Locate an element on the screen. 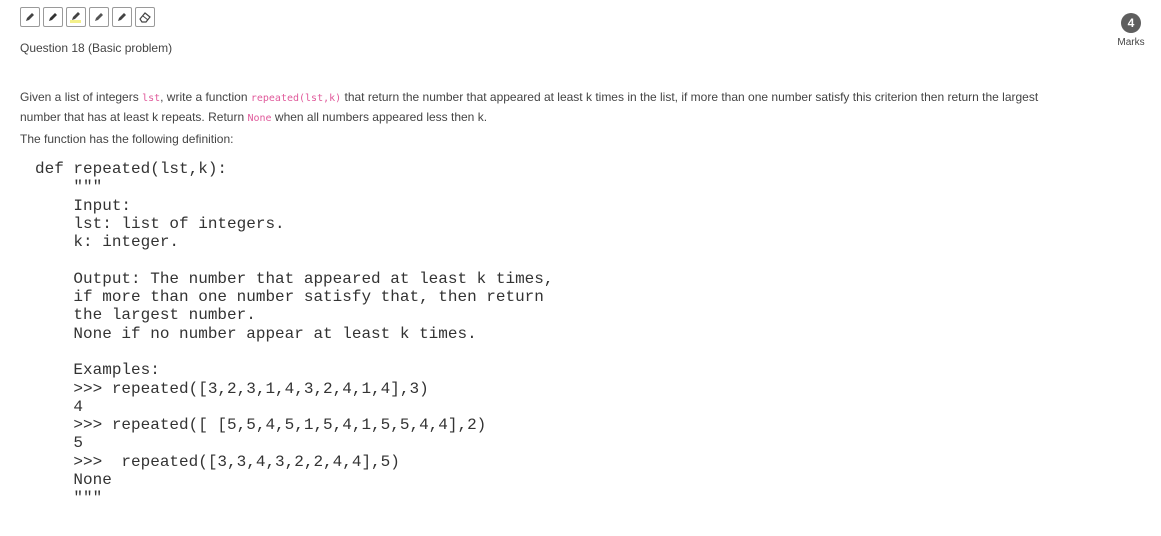 The width and height of the screenshot is (1161, 536). marks-indicator: 4 Marks is located at coordinates (1131, 30).